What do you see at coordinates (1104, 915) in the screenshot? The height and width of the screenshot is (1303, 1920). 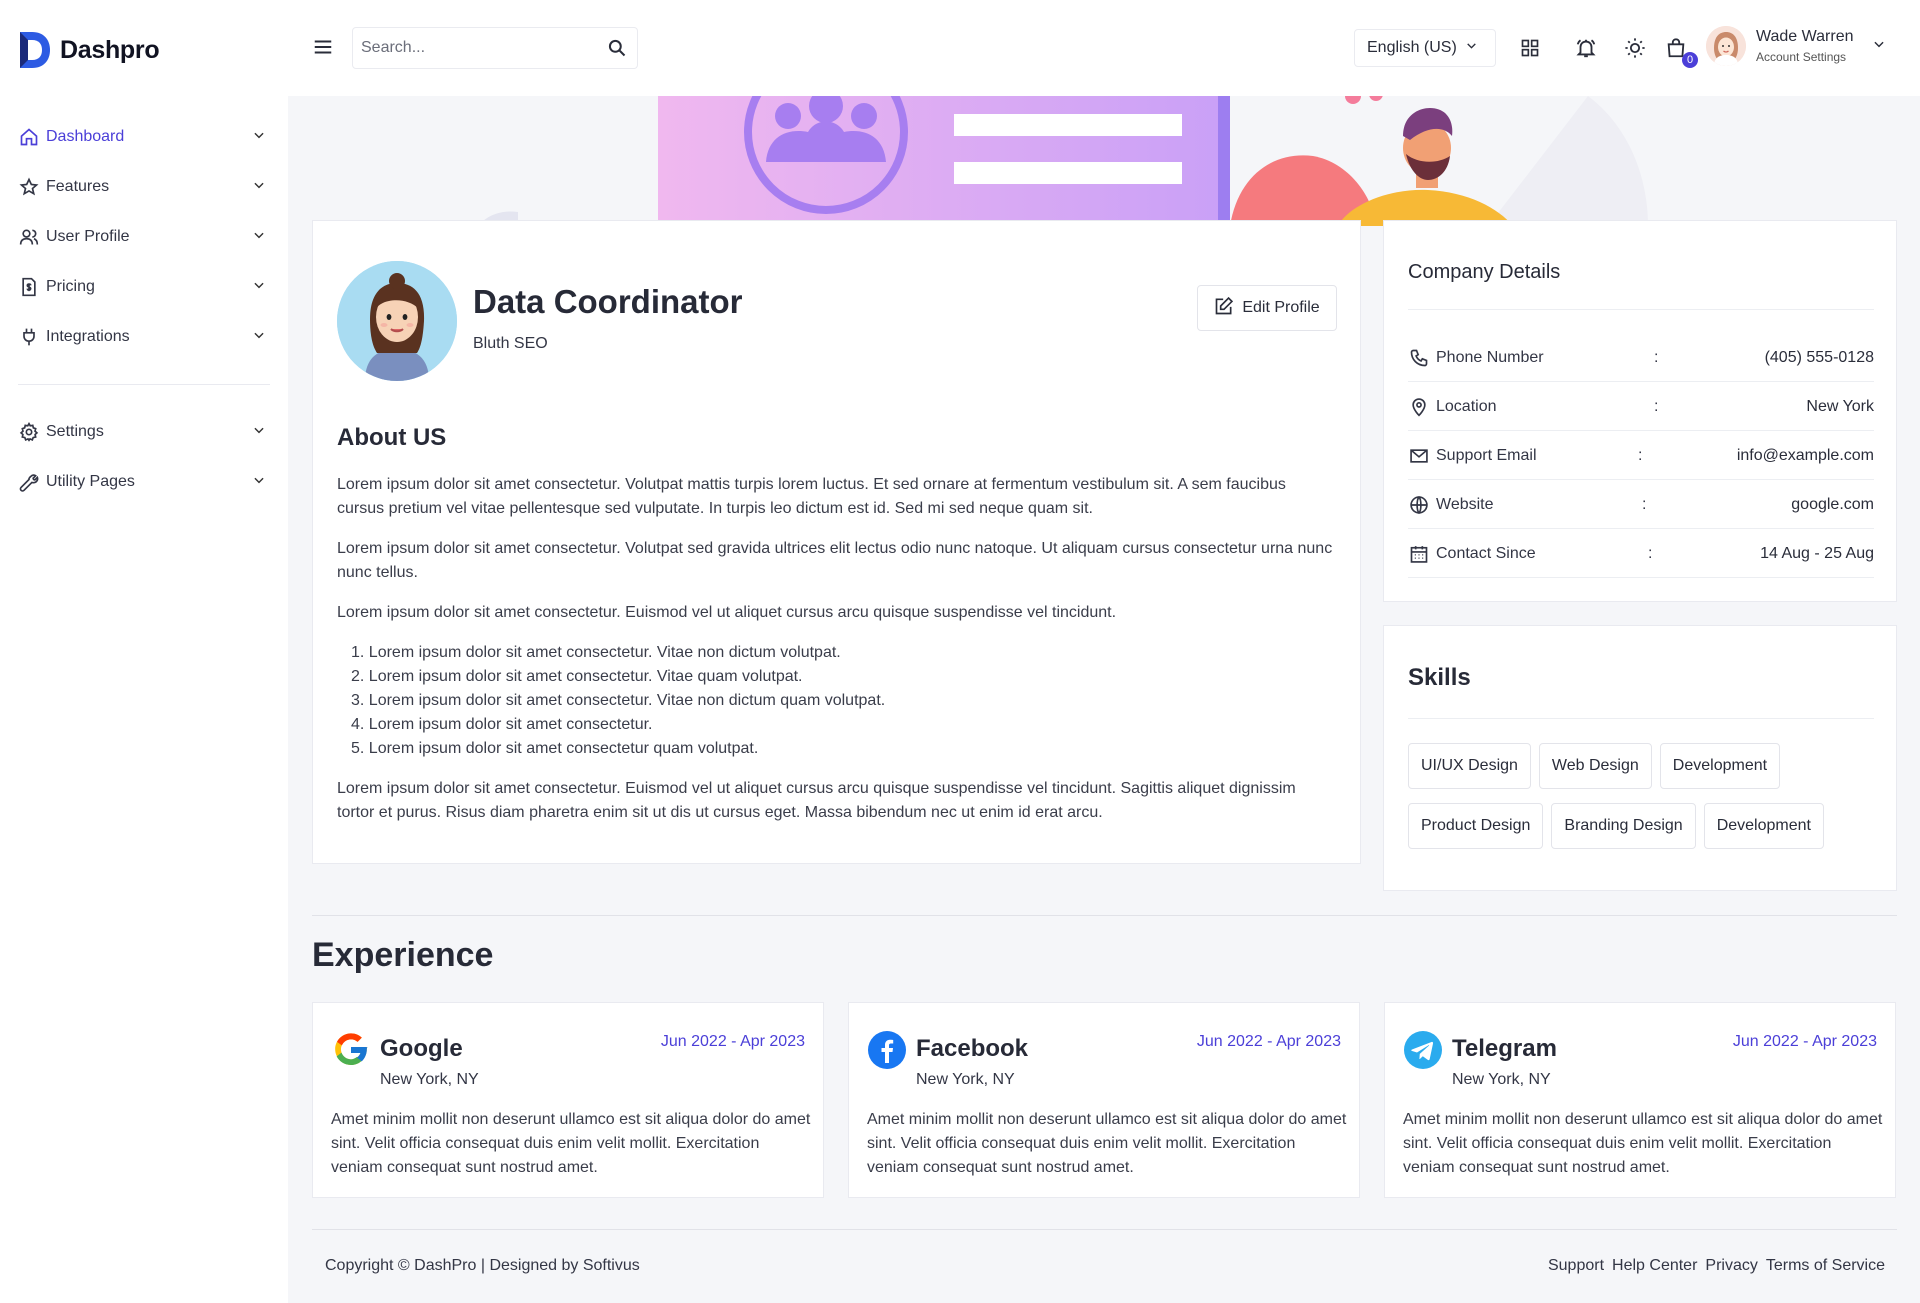 I see `section-divider` at bounding box center [1104, 915].